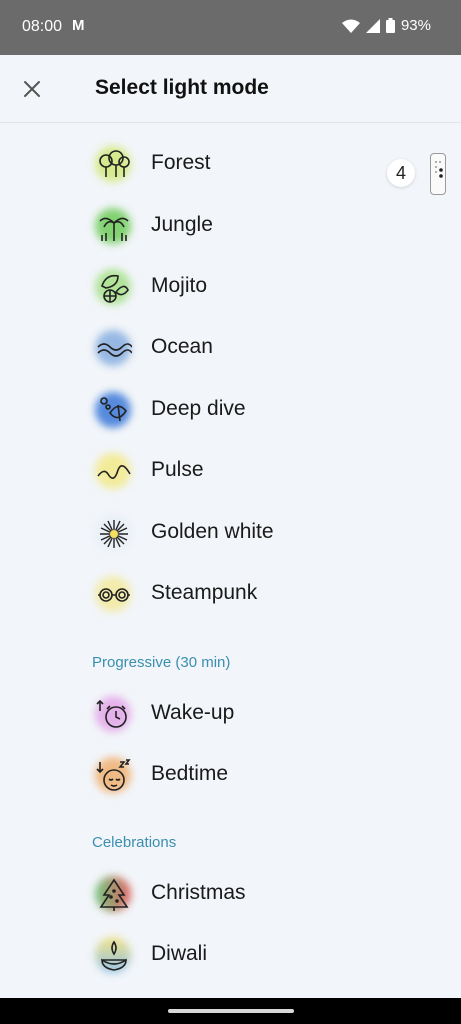  What do you see at coordinates (230, 287) in the screenshot?
I see `mode-item-mojito: Mojito` at bounding box center [230, 287].